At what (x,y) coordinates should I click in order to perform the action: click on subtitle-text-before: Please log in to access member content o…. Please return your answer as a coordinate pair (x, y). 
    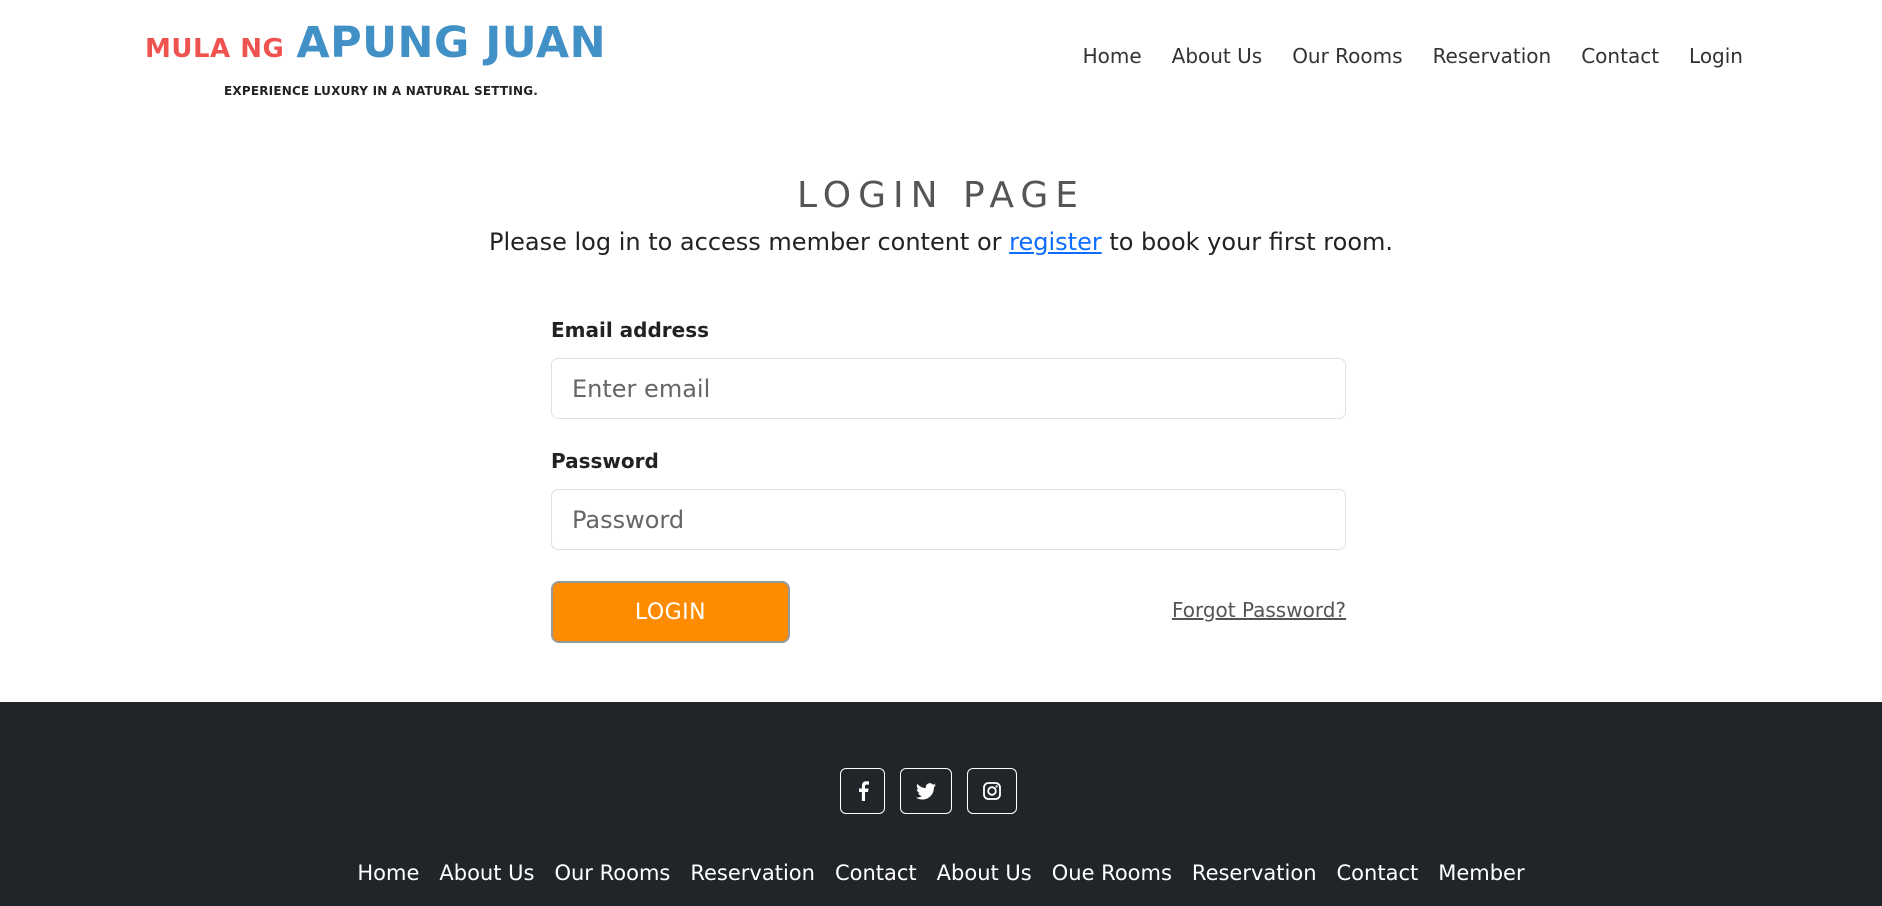
    Looking at the image, I should click on (749, 242).